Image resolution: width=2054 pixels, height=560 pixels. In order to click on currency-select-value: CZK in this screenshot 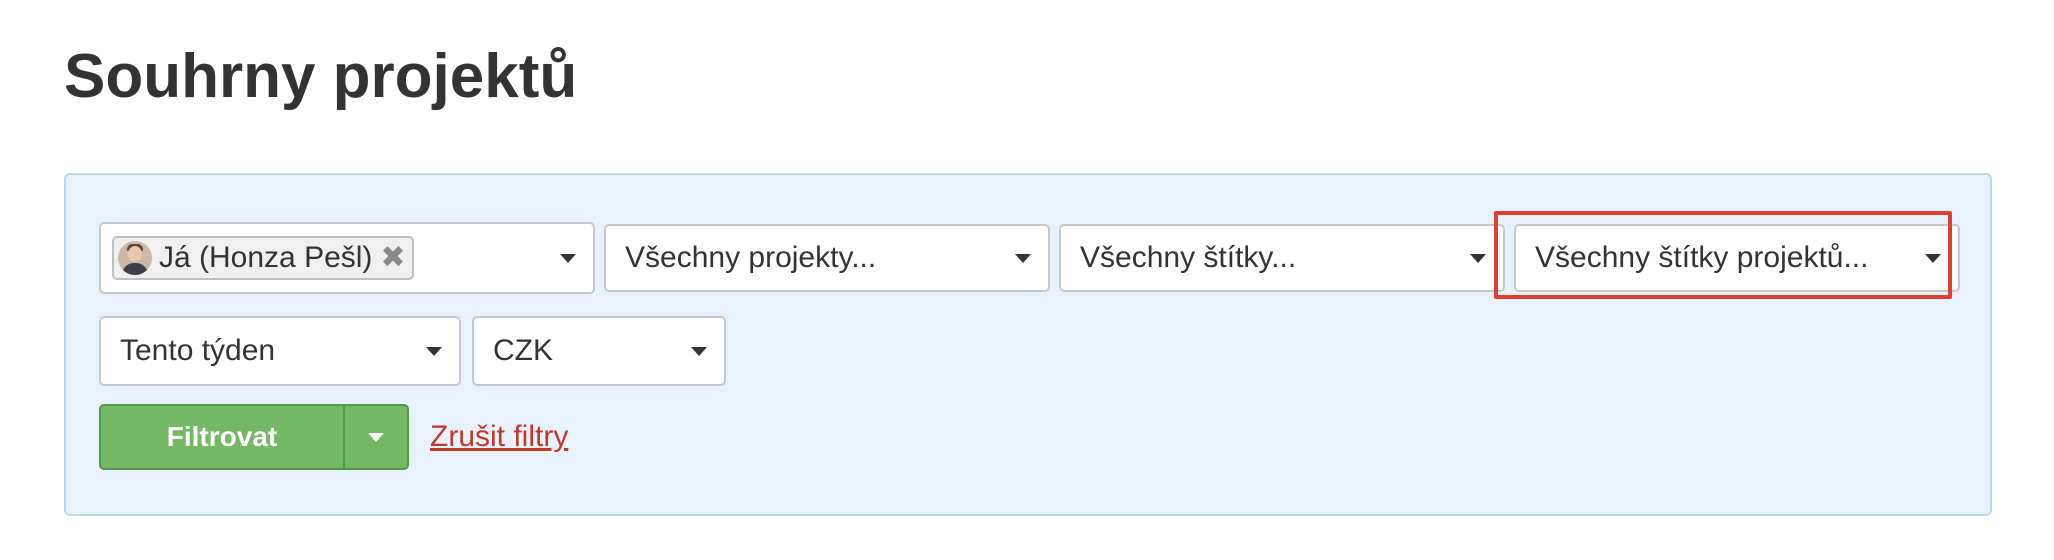, I will do `click(523, 350)`.